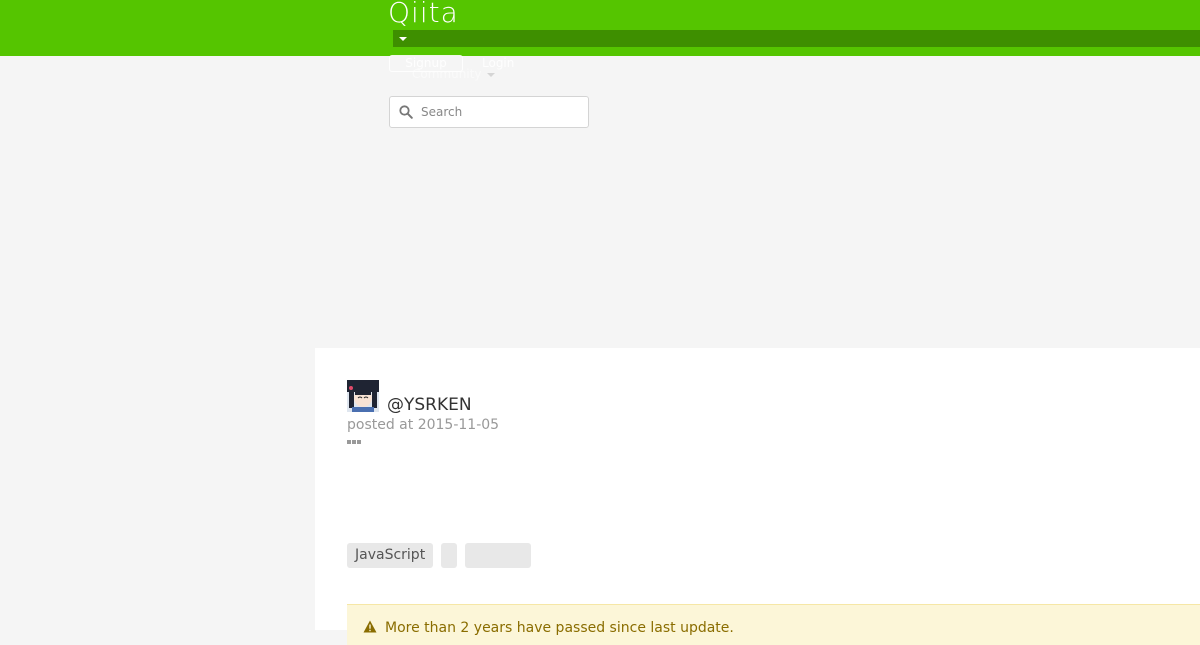  I want to click on header-dark-bar, so click(796, 38).